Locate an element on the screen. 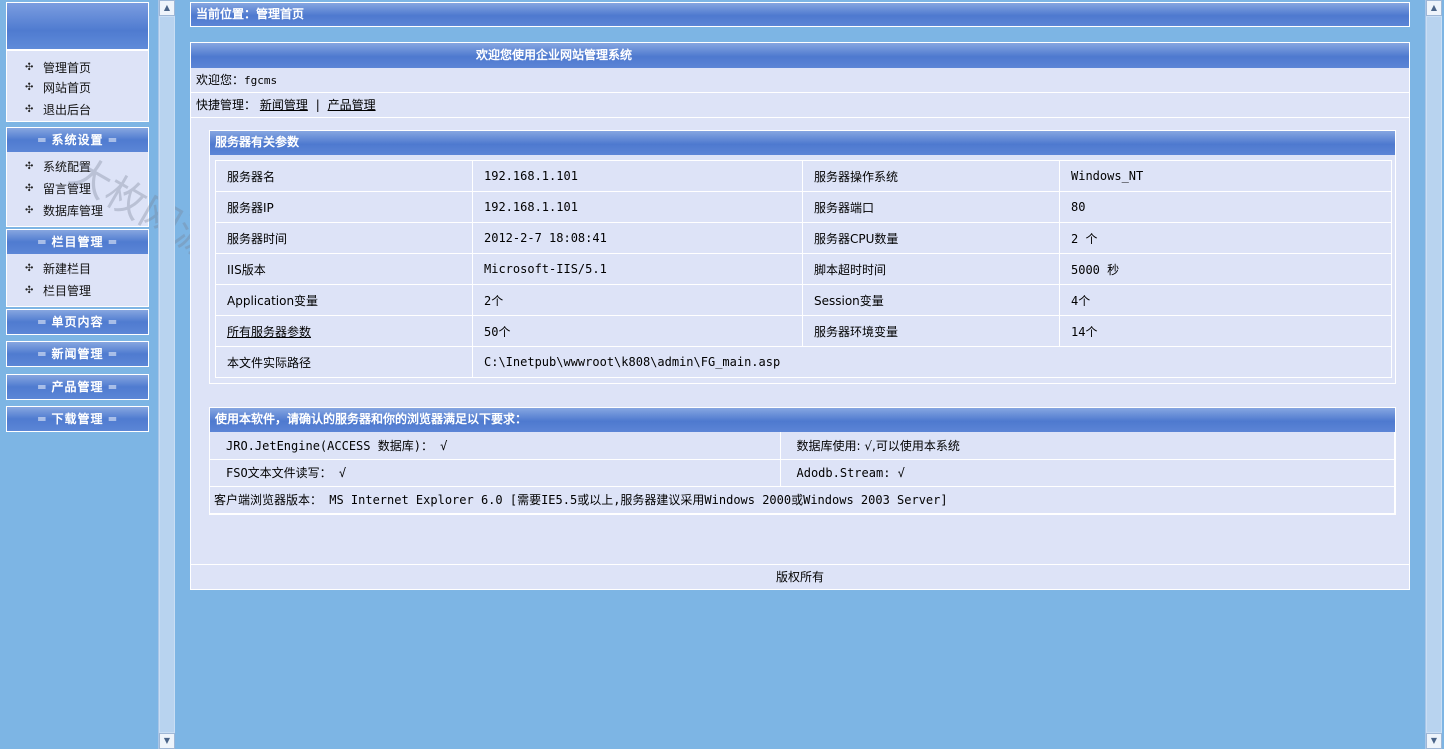 This screenshot has height=749, width=1444. section-title: 栏目管理 is located at coordinates (77, 242).